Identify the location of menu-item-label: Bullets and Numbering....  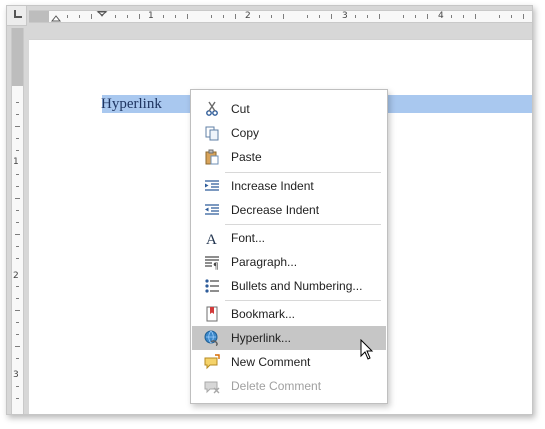
(297, 286).